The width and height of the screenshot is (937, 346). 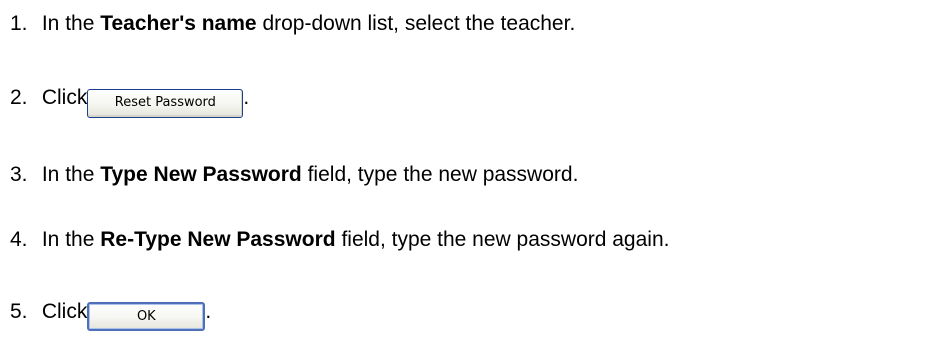 I want to click on ok-button-label: OK, so click(x=146, y=316).